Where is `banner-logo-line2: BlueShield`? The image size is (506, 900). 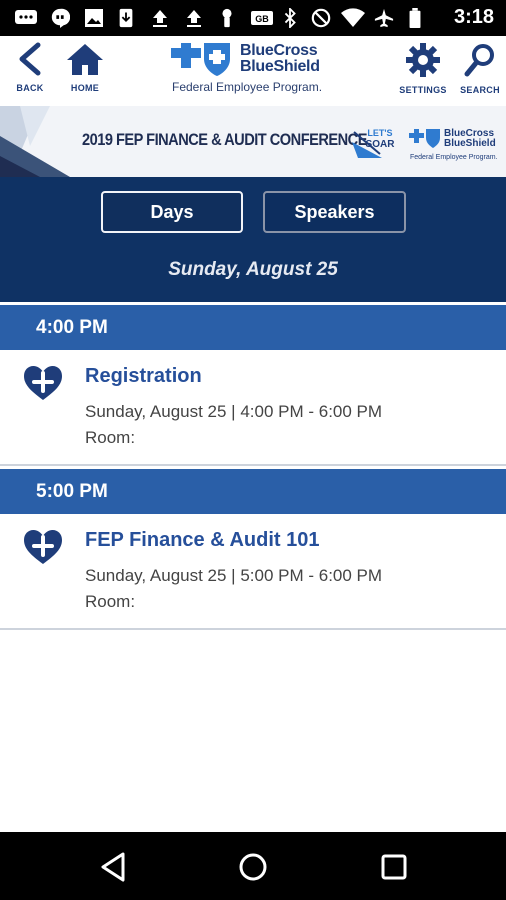
banner-logo-line2: BlueShield is located at coordinates (470, 143).